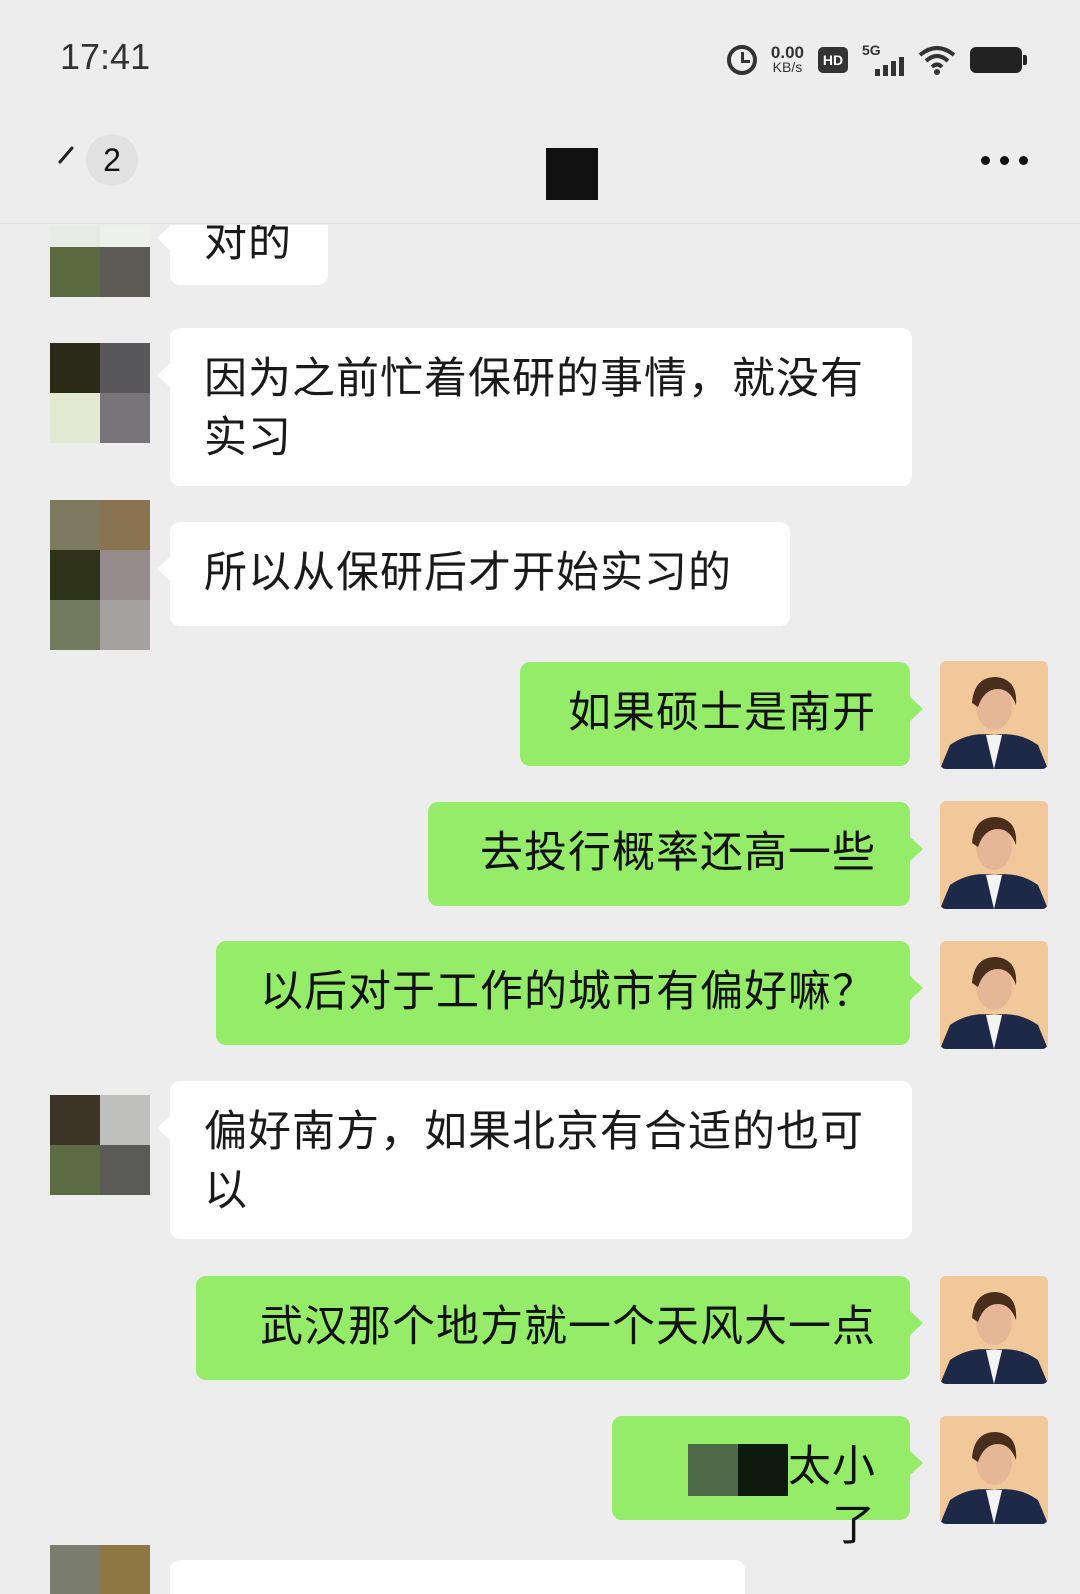 The image size is (1080, 1594). Describe the element at coordinates (871, 50) in the screenshot. I see `network-type-label: 5G` at that location.